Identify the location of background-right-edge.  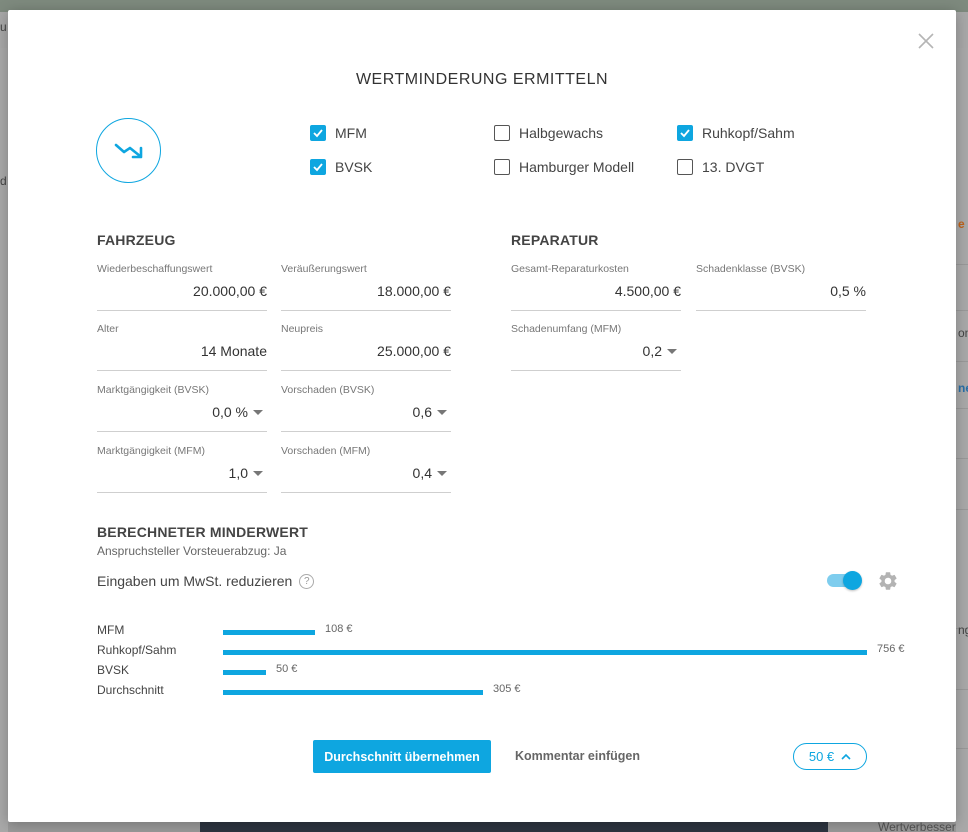
(962, 440).